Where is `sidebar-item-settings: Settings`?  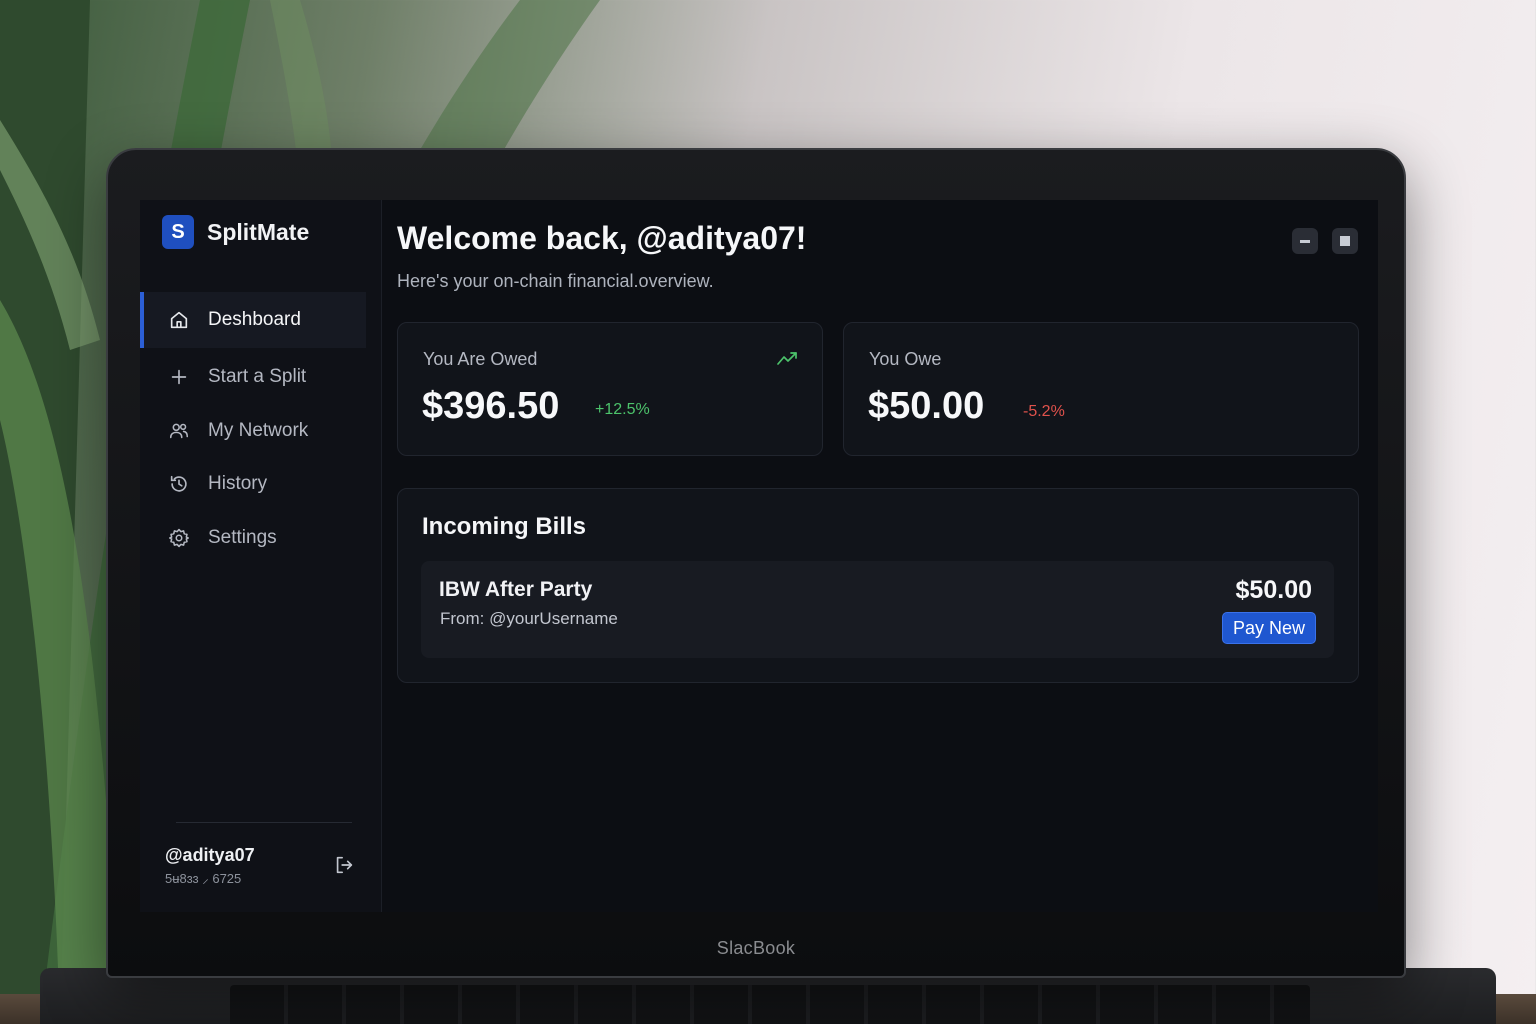 sidebar-item-settings: Settings is located at coordinates (253, 538).